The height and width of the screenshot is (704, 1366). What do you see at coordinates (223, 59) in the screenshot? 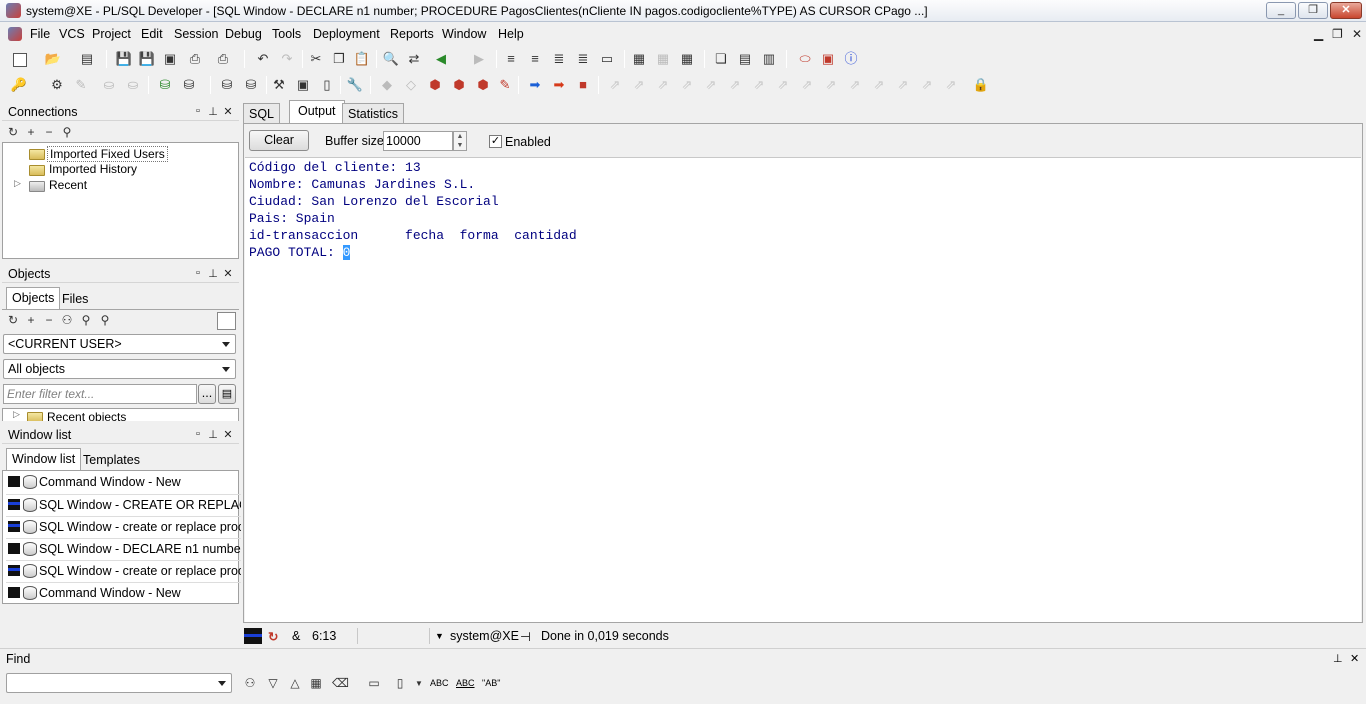
I see `print2-icon: ⎙` at bounding box center [223, 59].